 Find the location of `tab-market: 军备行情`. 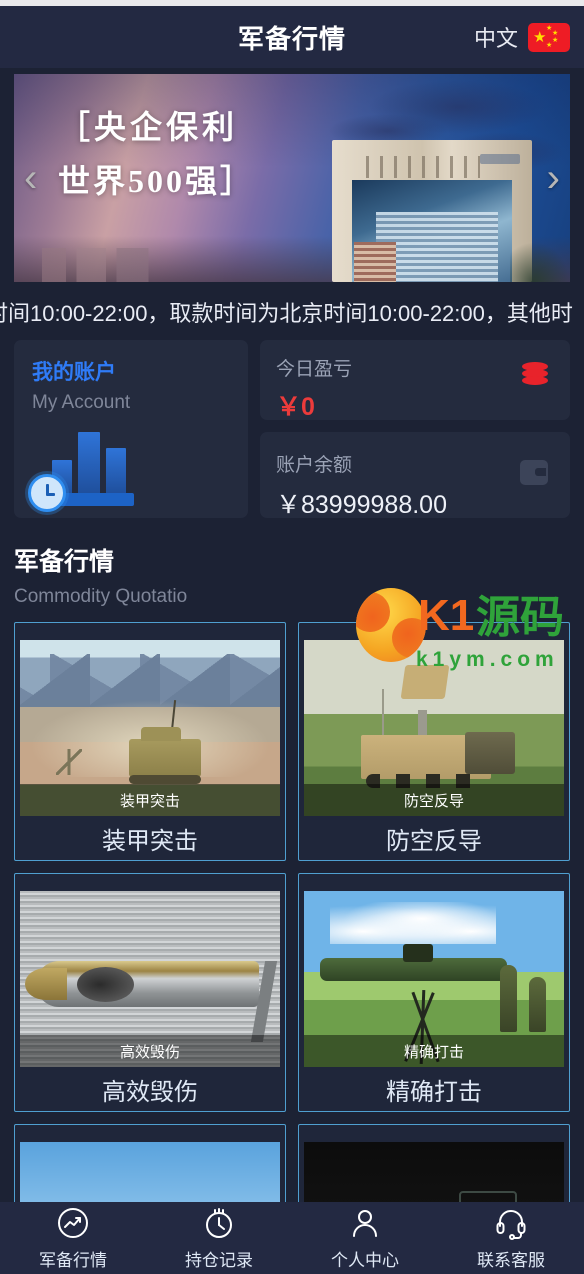

tab-market: 军备行情 is located at coordinates (73, 1238).